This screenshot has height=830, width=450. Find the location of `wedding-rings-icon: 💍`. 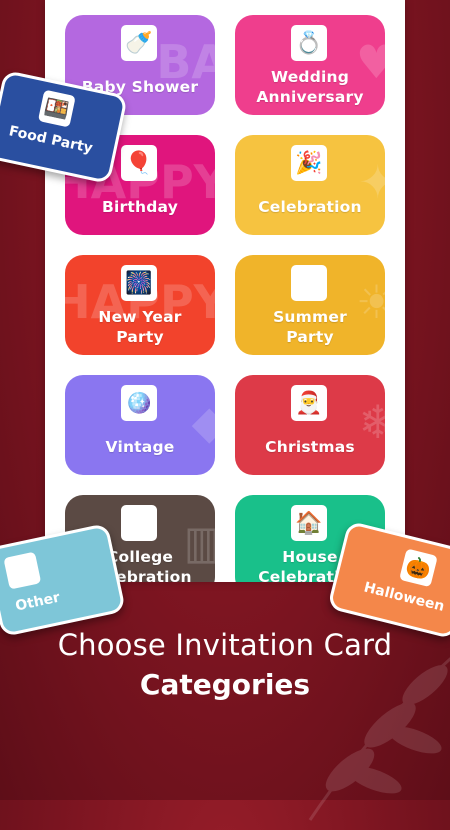

wedding-rings-icon: 💍 is located at coordinates (309, 43).